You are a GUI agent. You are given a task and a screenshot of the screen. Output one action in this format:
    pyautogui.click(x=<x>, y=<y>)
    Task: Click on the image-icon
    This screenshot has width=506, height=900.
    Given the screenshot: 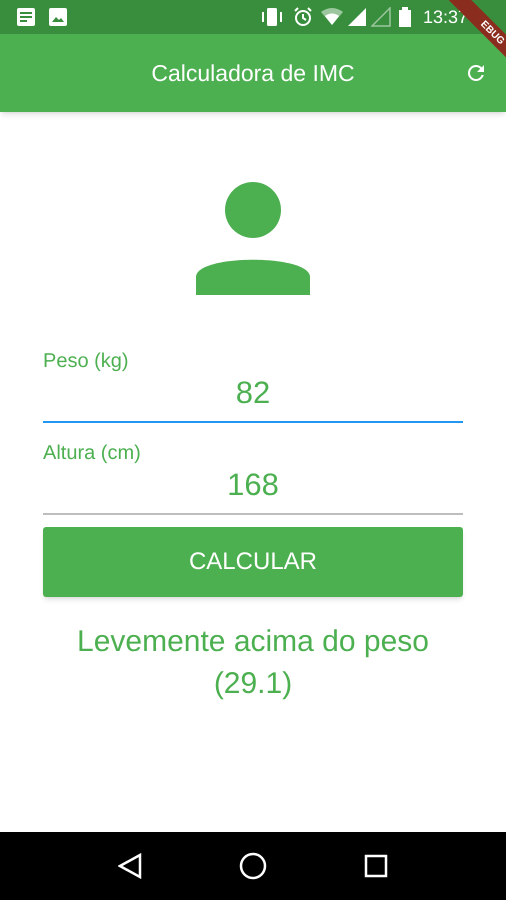 What is the action you would take?
    pyautogui.click(x=58, y=17)
    